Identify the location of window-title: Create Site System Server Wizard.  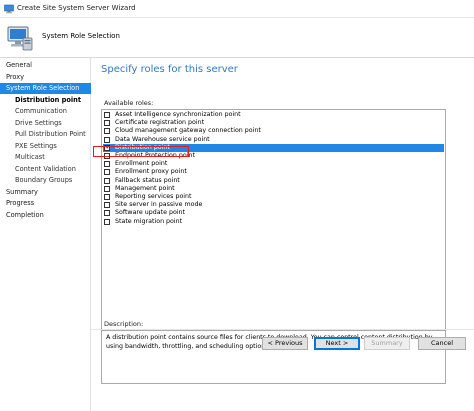
(76, 8).